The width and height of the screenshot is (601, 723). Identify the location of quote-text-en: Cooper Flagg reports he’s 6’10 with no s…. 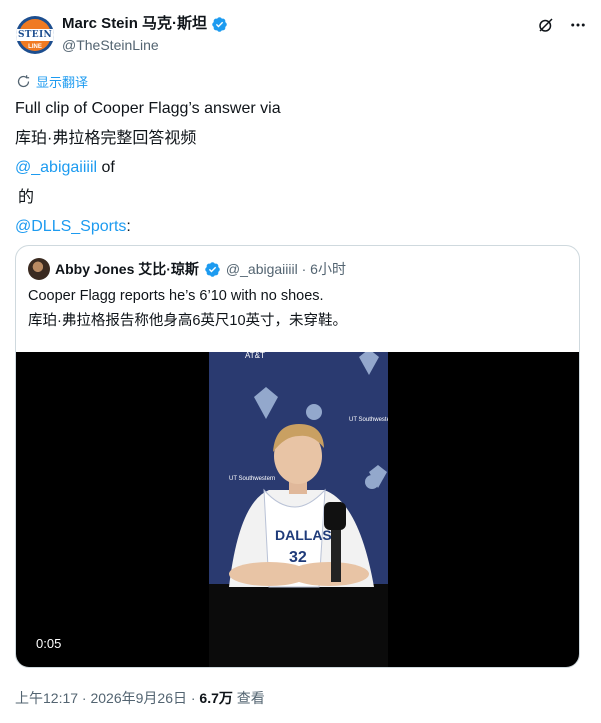
(176, 296).